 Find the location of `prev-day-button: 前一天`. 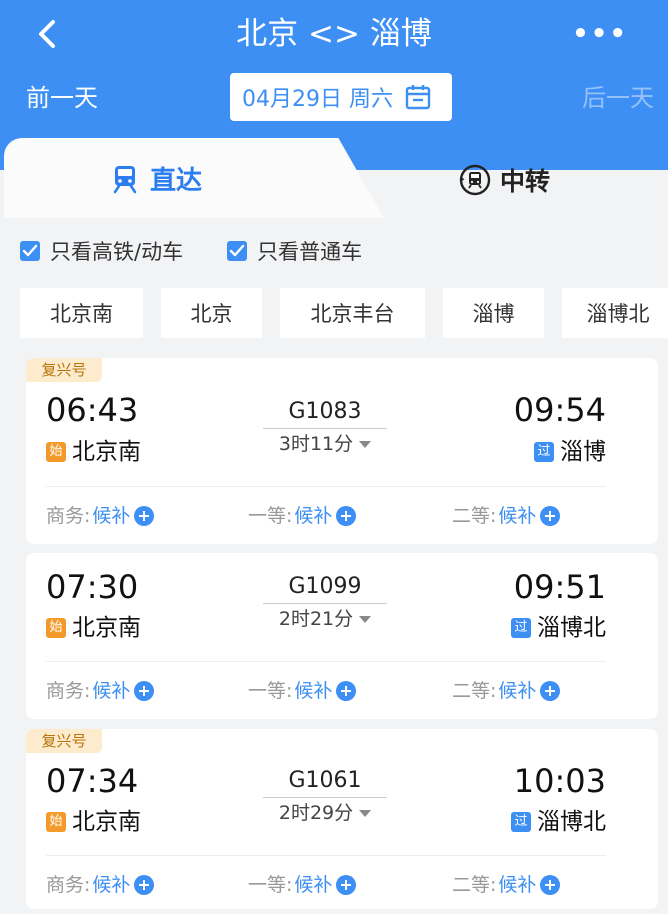

prev-day-button: 前一天 is located at coordinates (62, 98).